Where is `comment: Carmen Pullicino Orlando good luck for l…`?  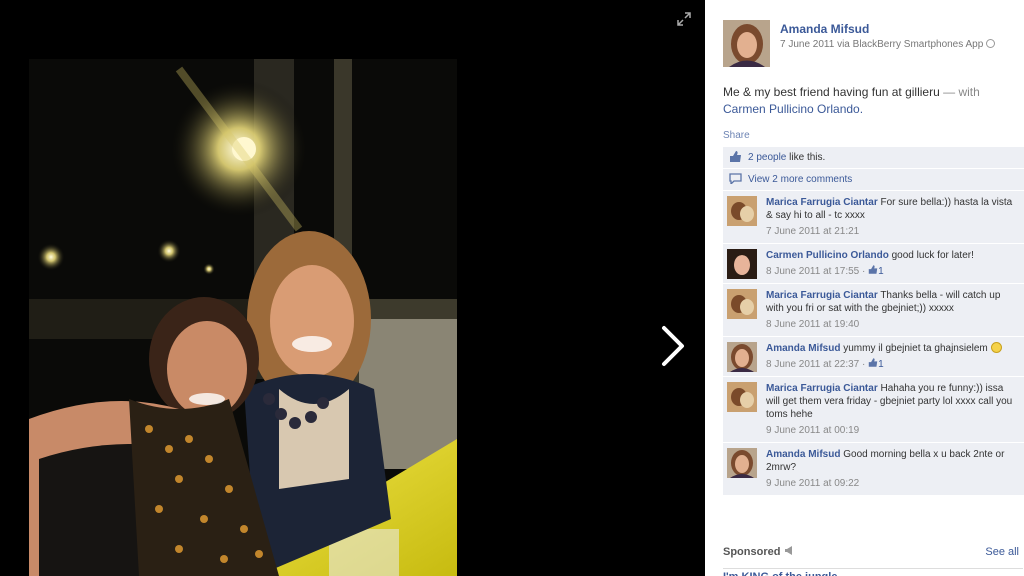
comment: Carmen Pullicino Orlando good luck for l… is located at coordinates (873, 264).